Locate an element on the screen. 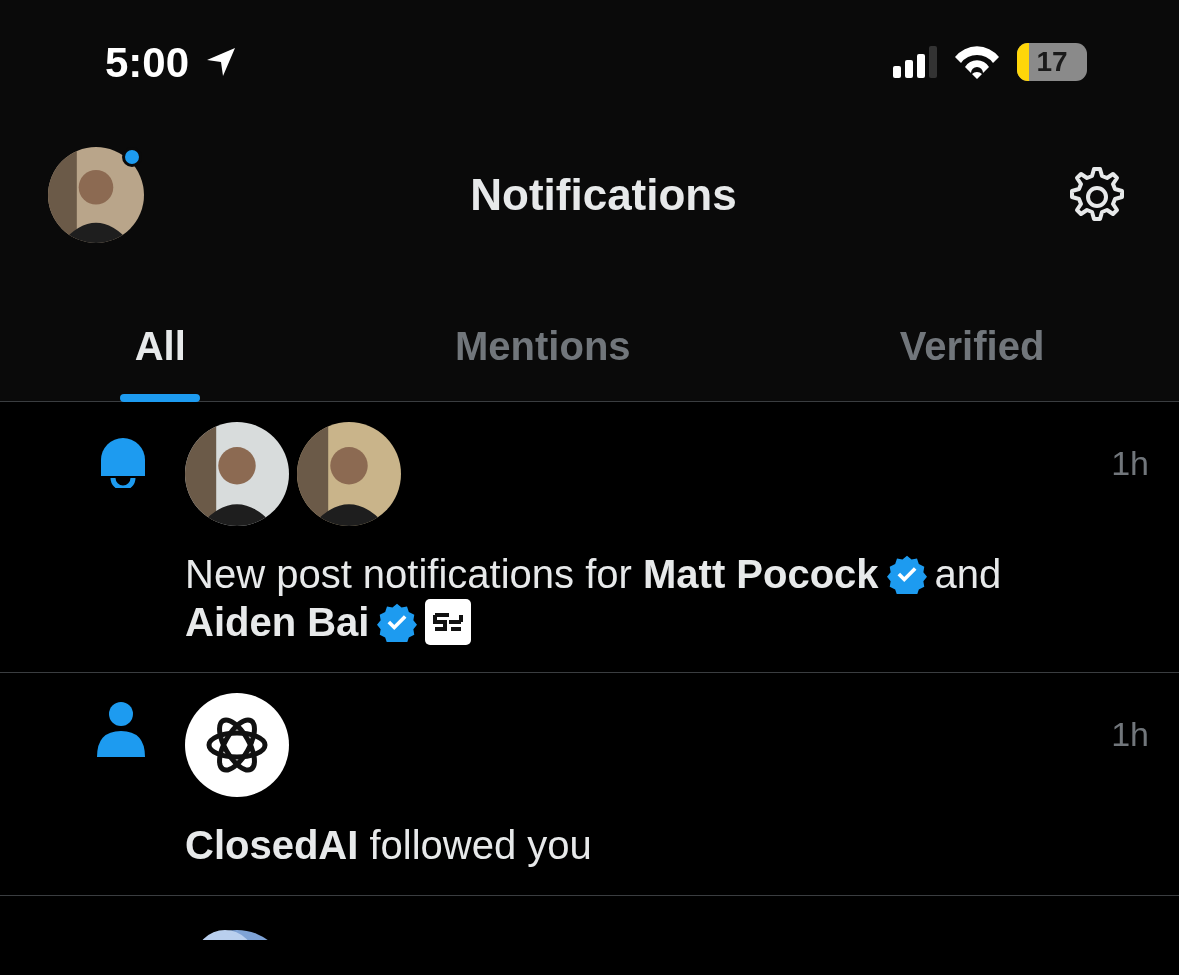 Image resolution: width=1179 pixels, height=975 pixels. affiliate-badge-icon is located at coordinates (448, 622).